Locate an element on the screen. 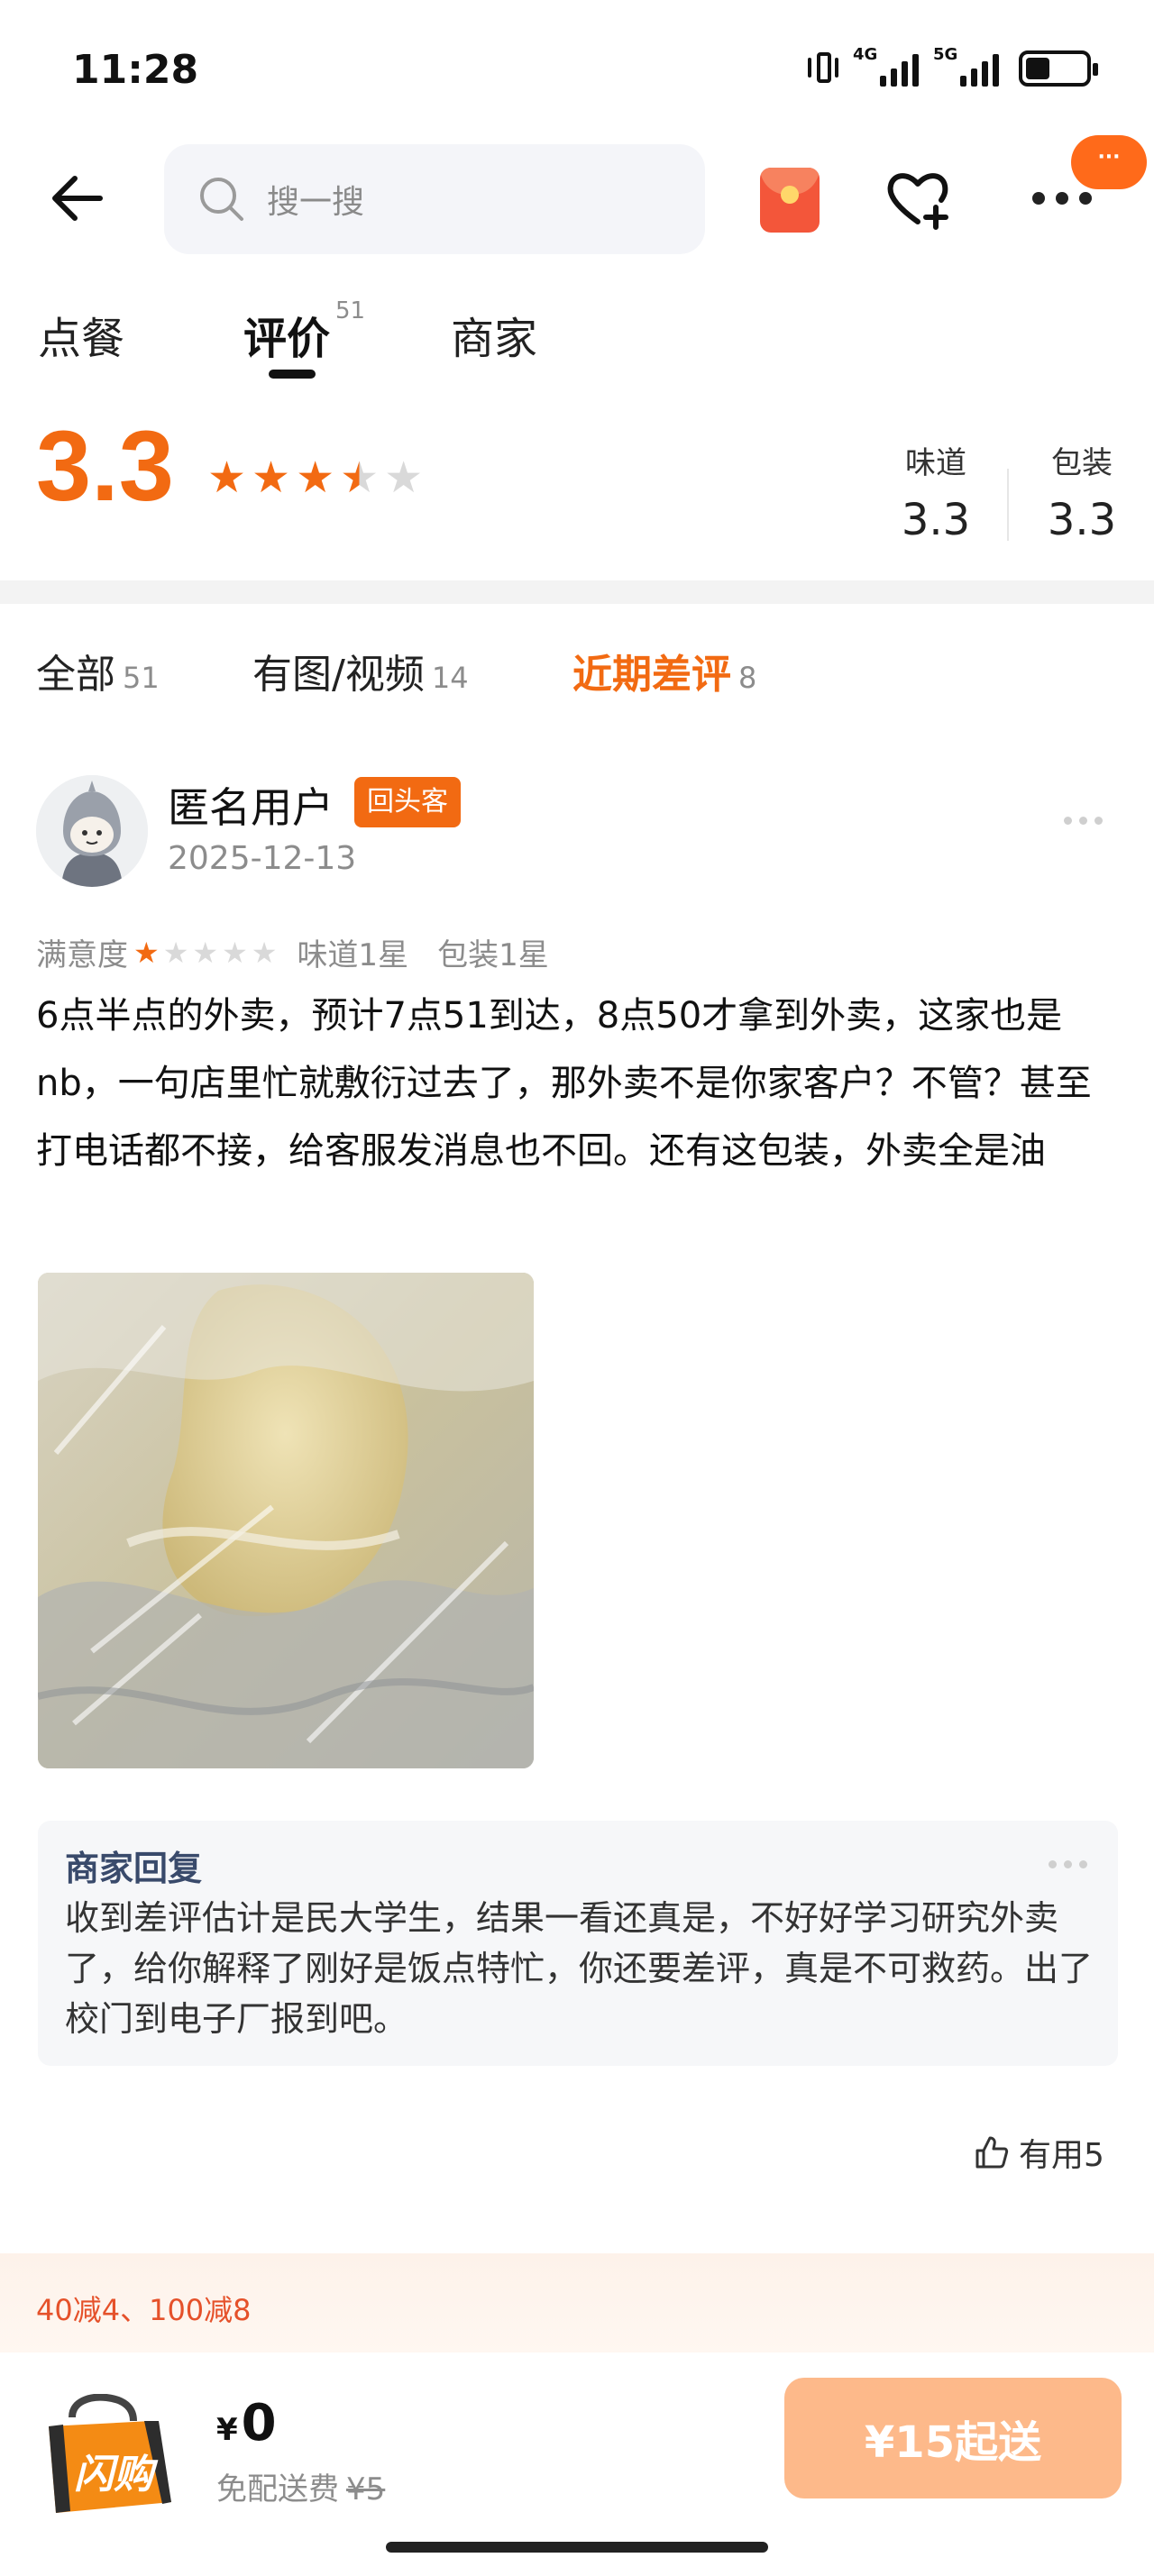 The width and height of the screenshot is (1154, 2576). notification-bubble: ··· is located at coordinates (1109, 162).